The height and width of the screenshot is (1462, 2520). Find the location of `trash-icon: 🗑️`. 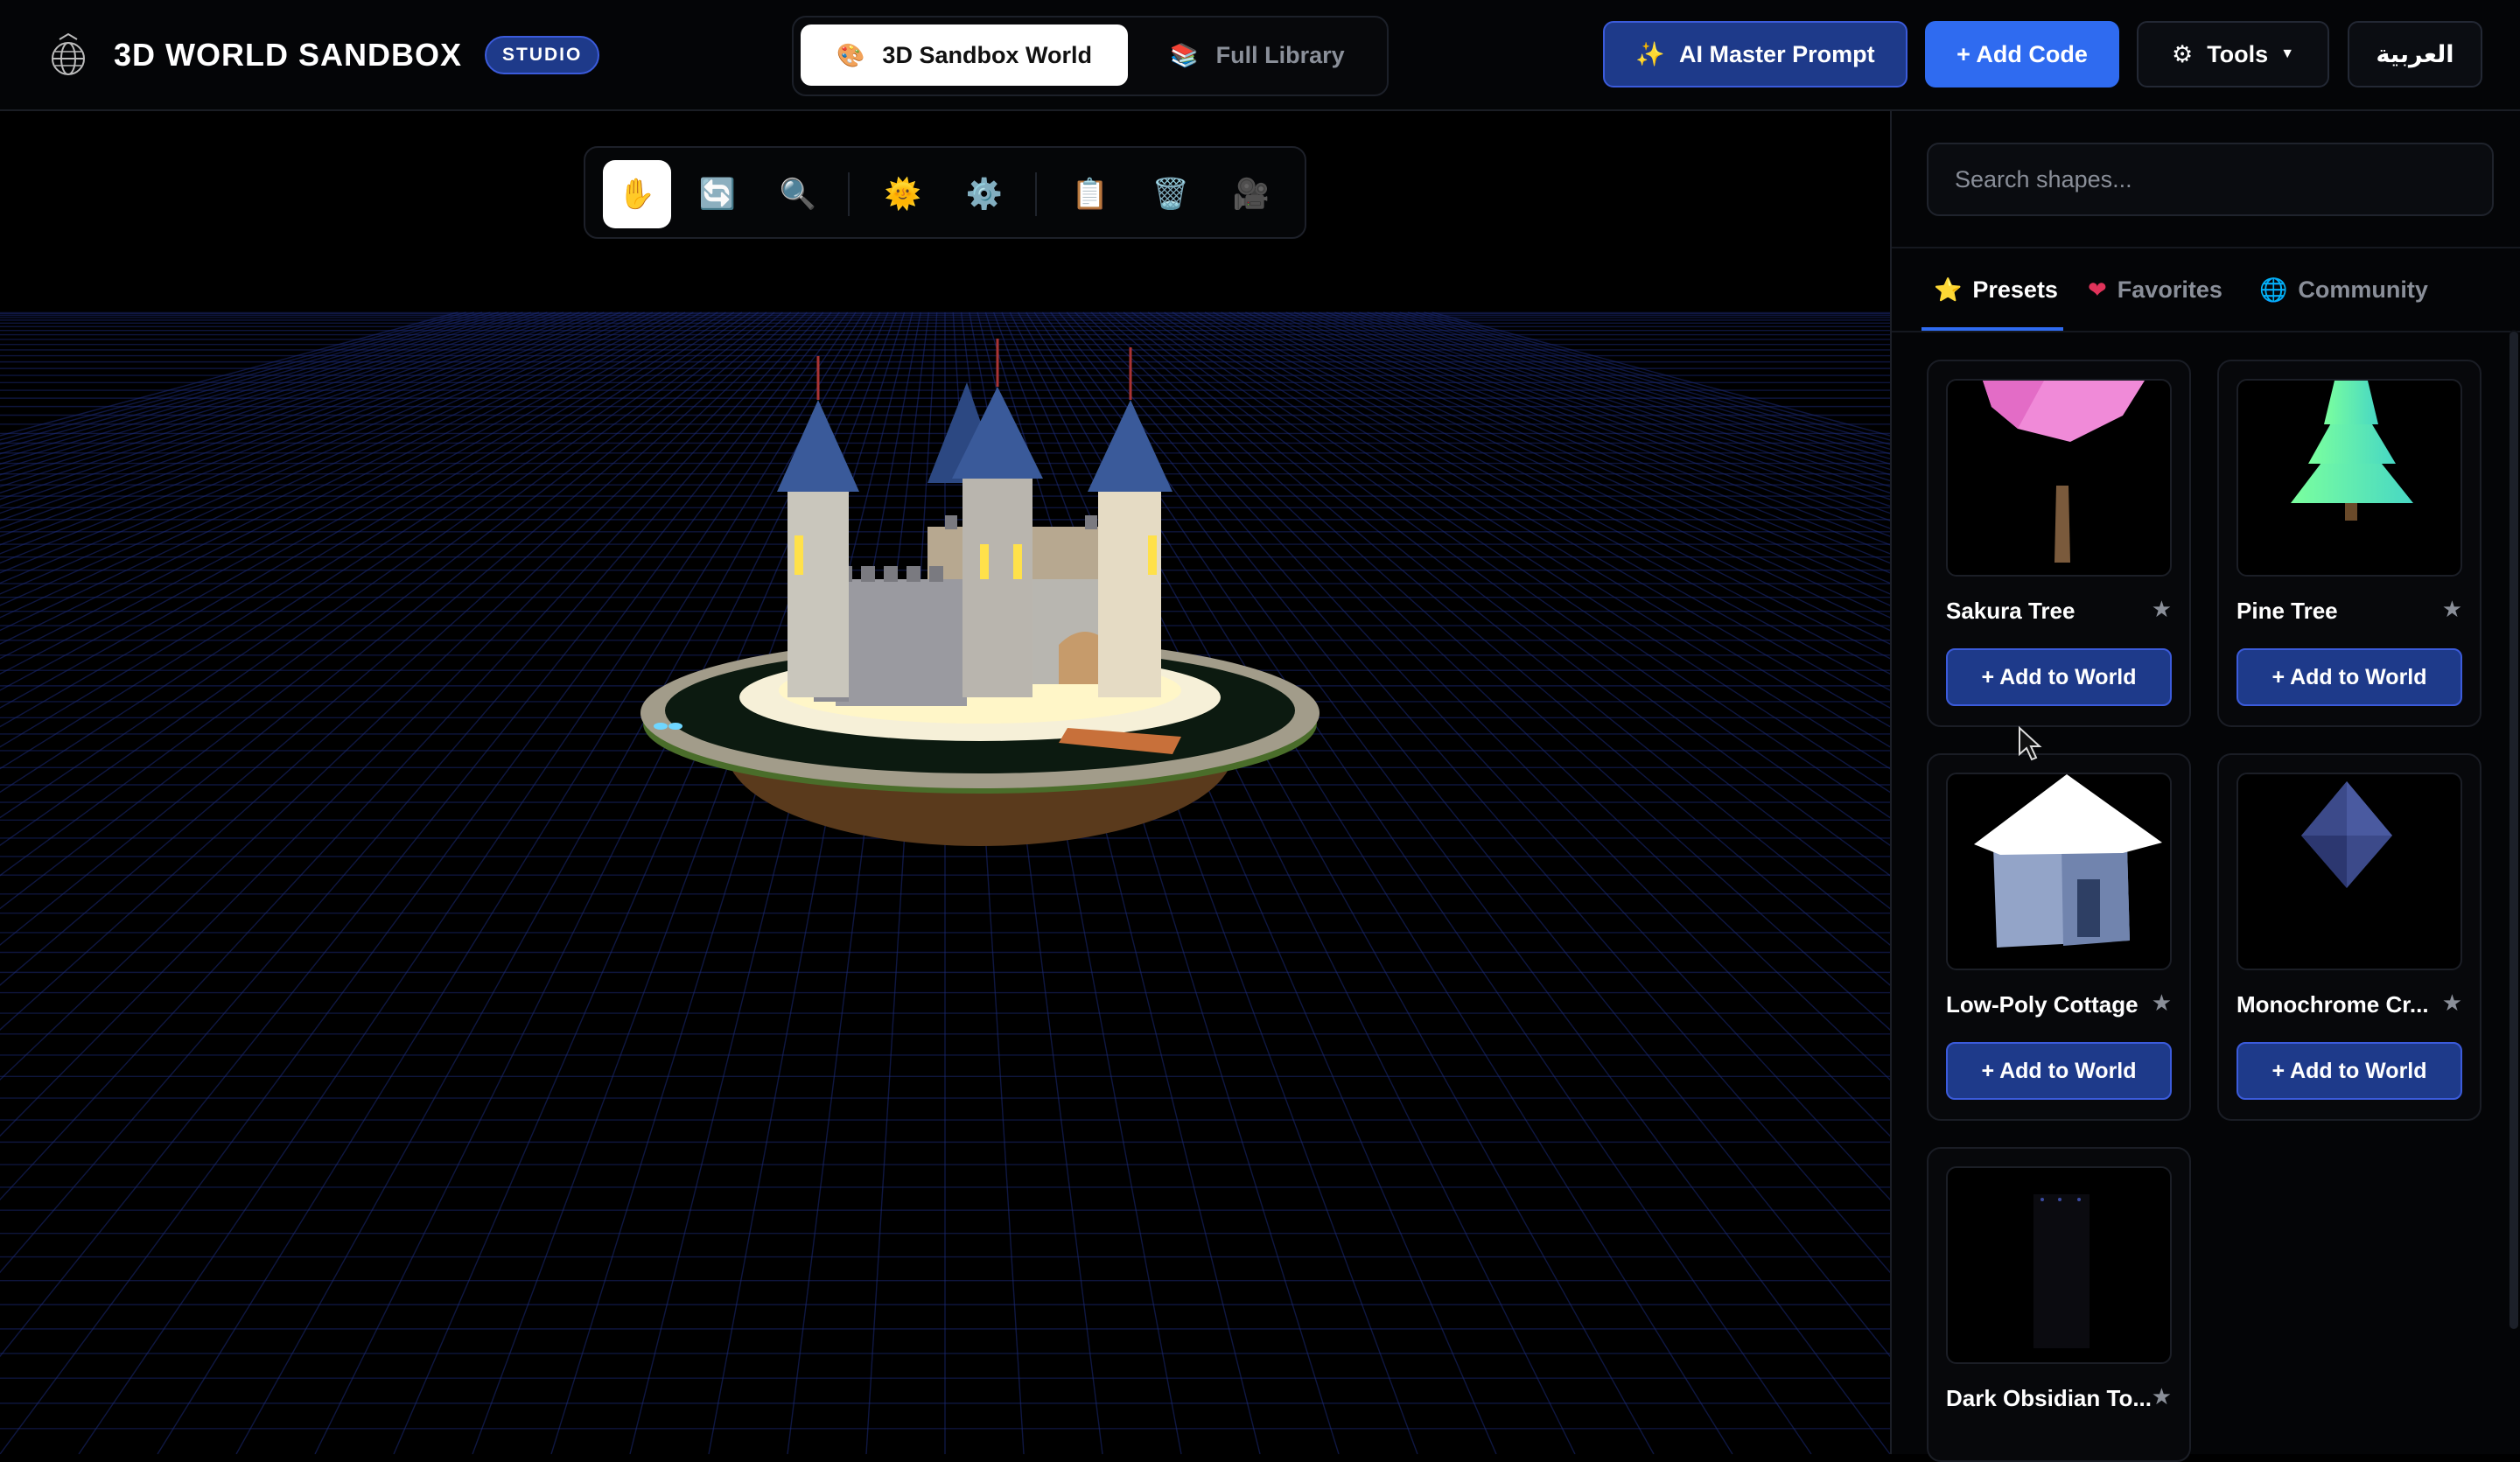

trash-icon: 🗑️ is located at coordinates (1171, 194).